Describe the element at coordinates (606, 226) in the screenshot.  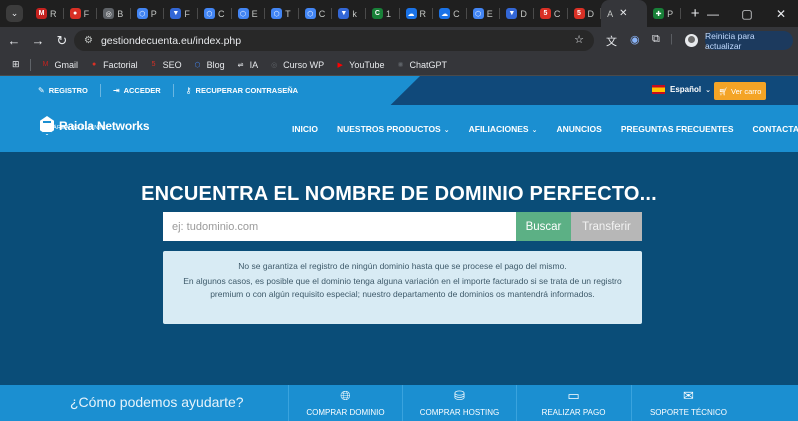
I see `transfer-button: Transferir` at that location.